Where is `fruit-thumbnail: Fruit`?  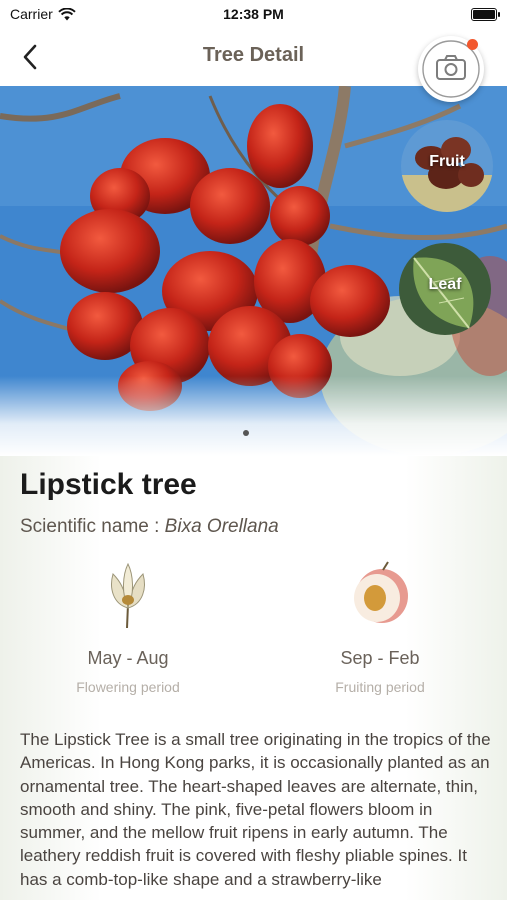 fruit-thumbnail: Fruit is located at coordinates (447, 166).